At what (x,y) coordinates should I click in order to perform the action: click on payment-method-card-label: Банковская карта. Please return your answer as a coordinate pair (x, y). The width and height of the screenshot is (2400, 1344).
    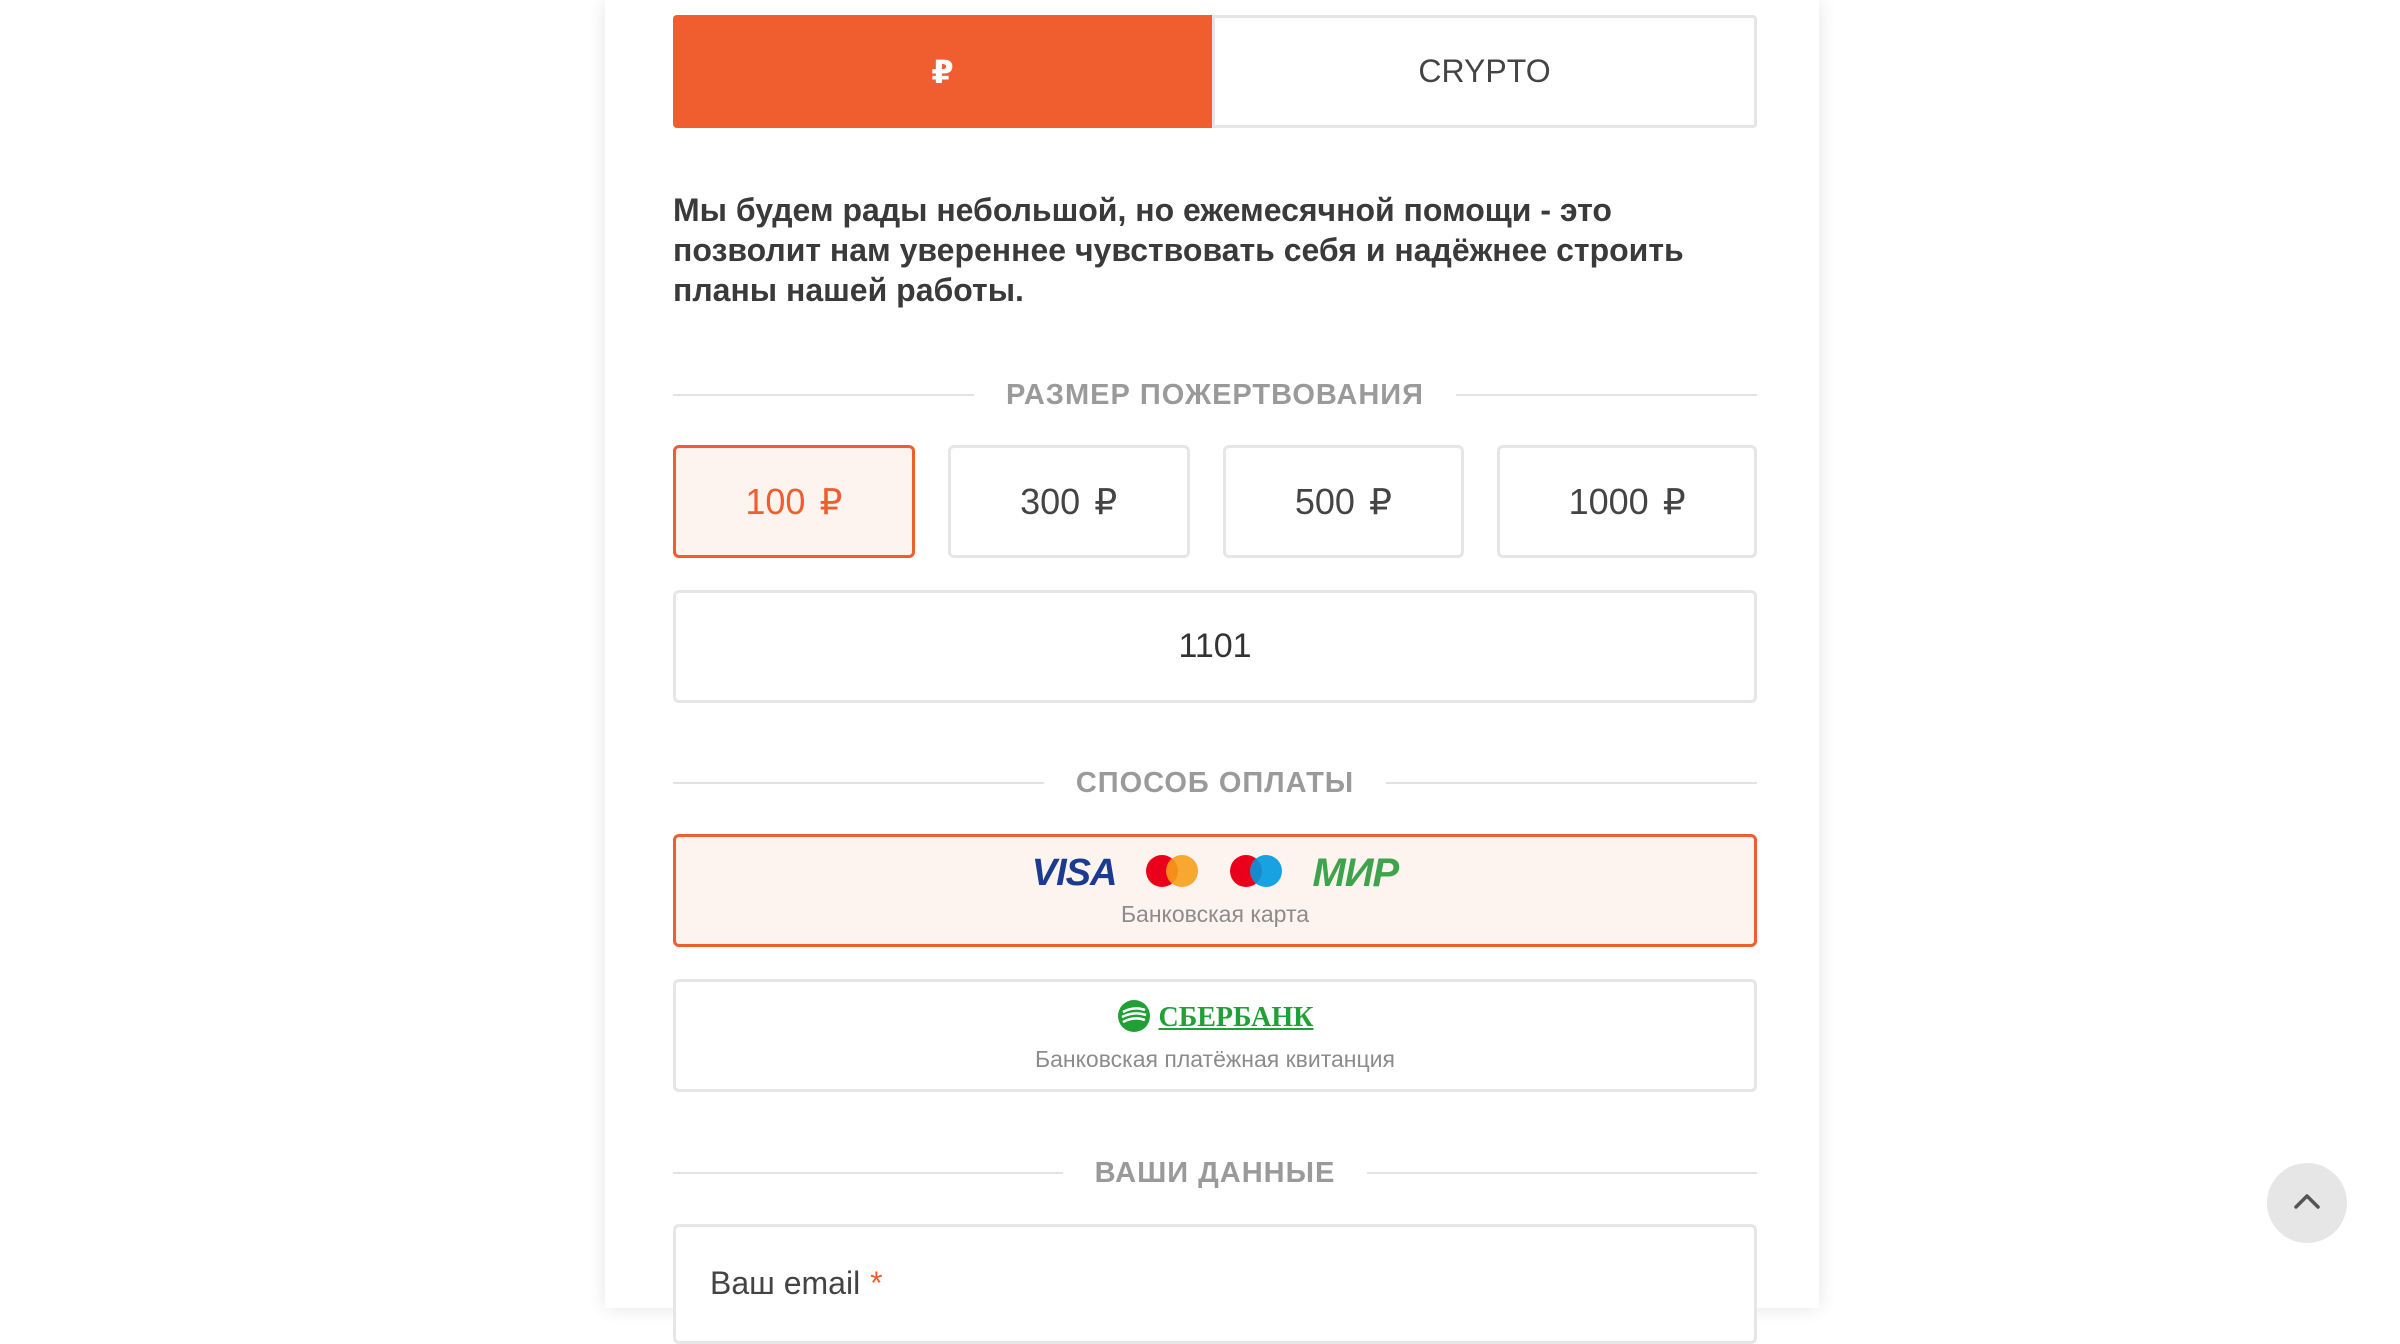
    Looking at the image, I should click on (1215, 914).